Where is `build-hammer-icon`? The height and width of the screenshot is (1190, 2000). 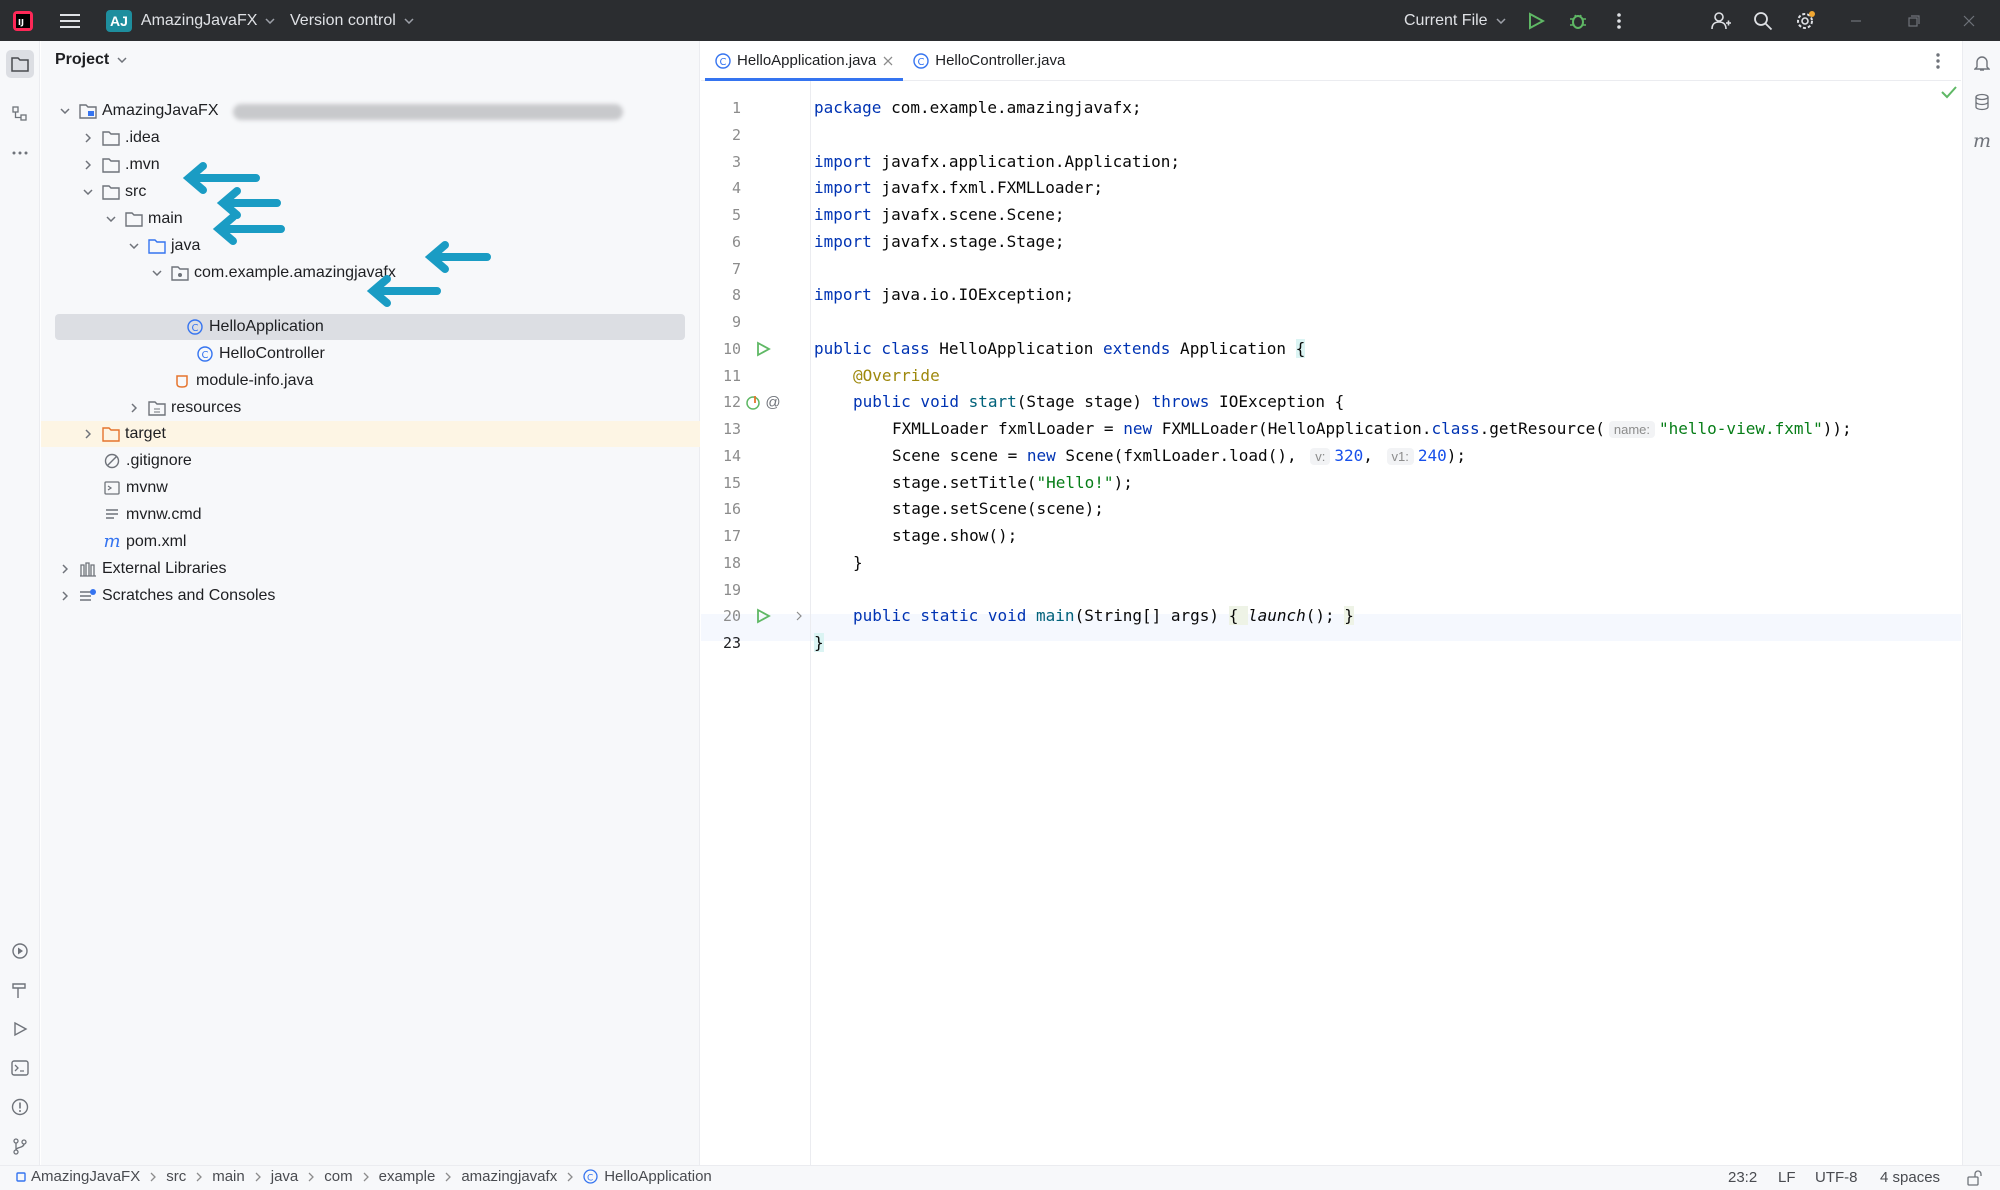 build-hammer-icon is located at coordinates (20, 990).